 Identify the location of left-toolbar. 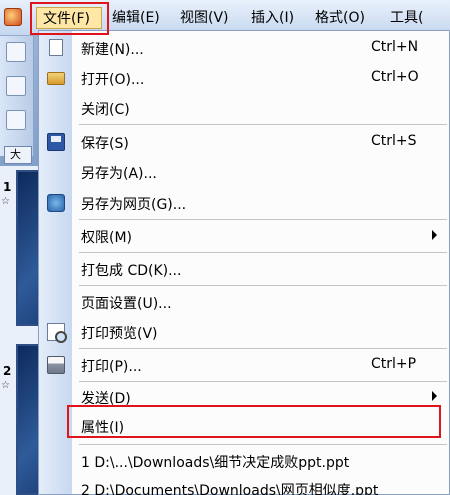
(17, 96).